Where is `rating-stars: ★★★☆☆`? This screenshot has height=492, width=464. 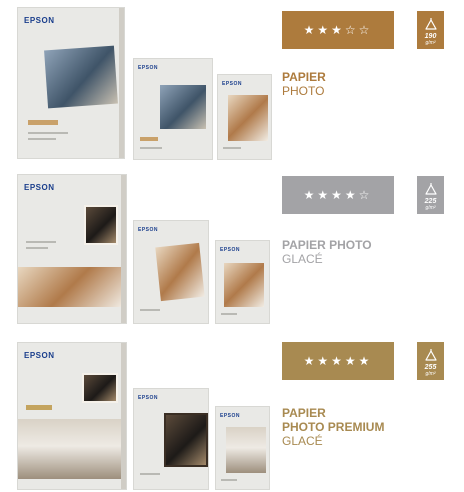
rating-stars: ★★★☆☆ is located at coordinates (338, 30).